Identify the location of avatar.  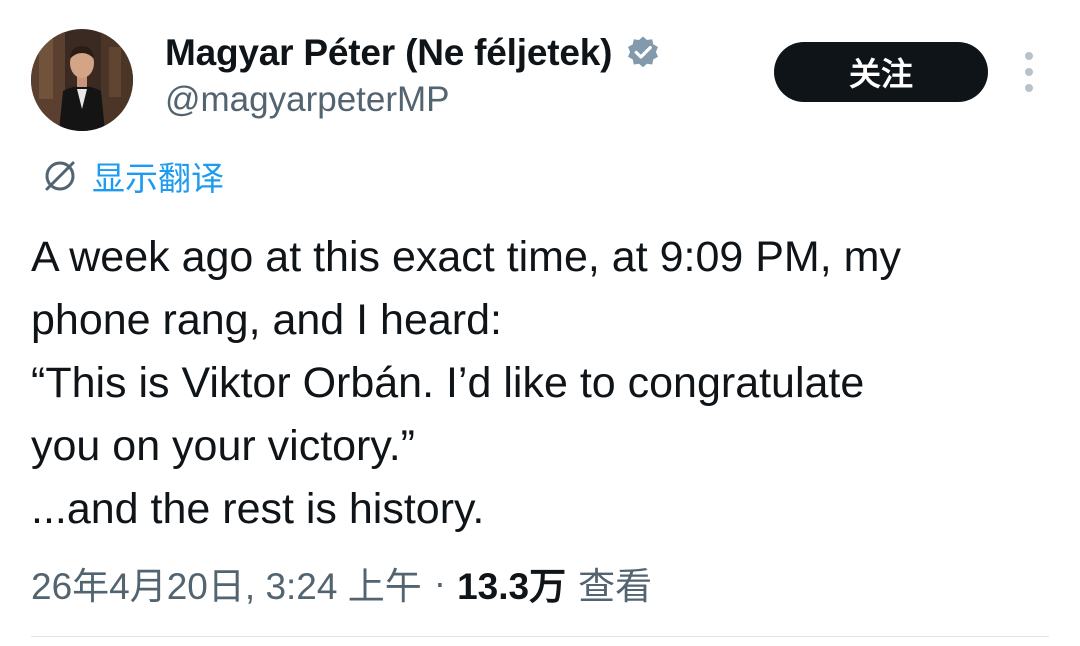
(82, 80).